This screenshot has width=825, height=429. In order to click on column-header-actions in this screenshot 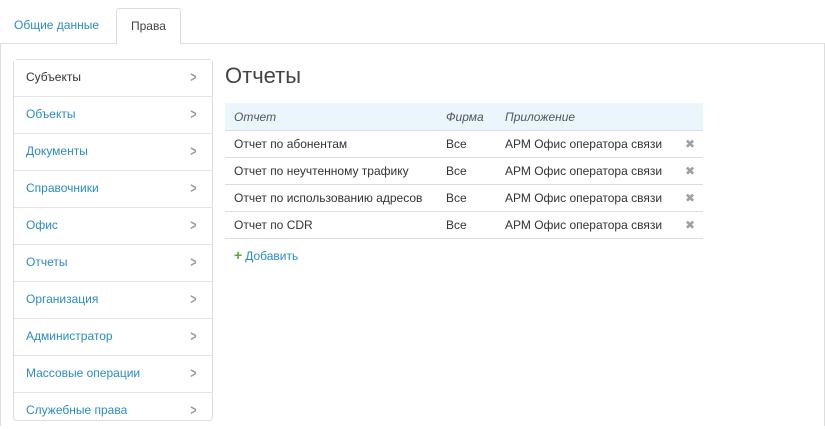, I will do `click(685, 117)`.